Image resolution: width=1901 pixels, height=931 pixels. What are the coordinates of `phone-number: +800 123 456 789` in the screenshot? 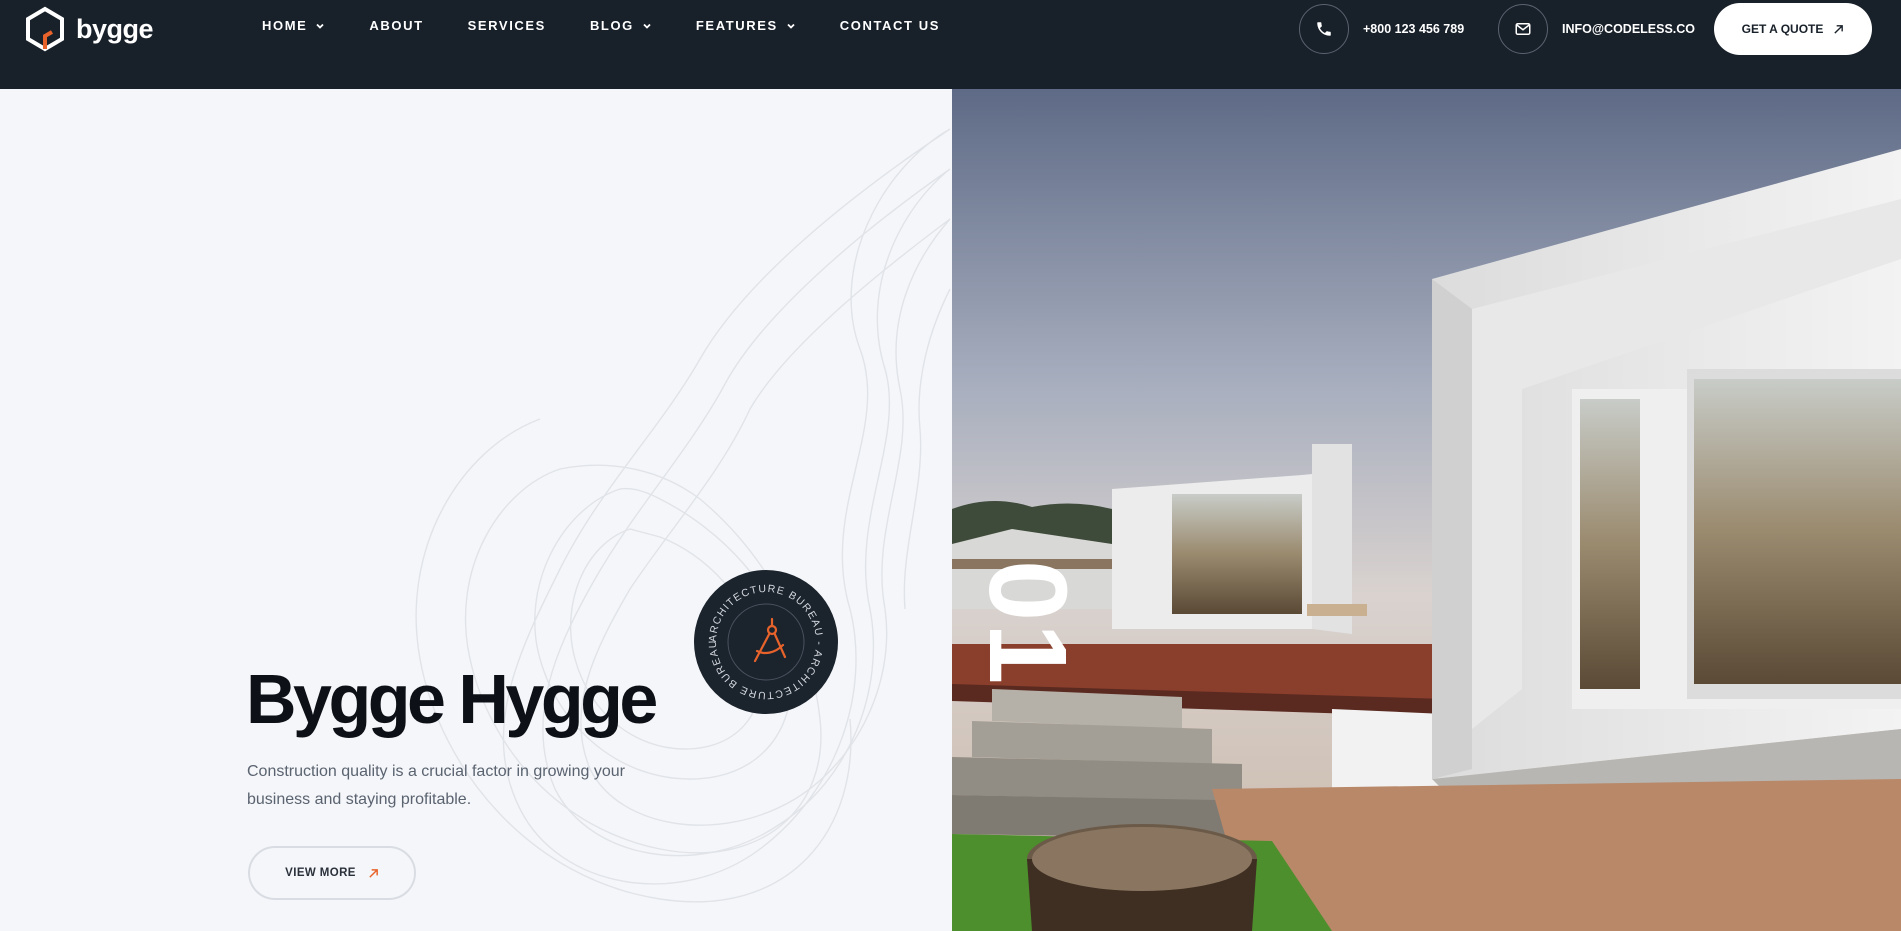 It's located at (1413, 29).